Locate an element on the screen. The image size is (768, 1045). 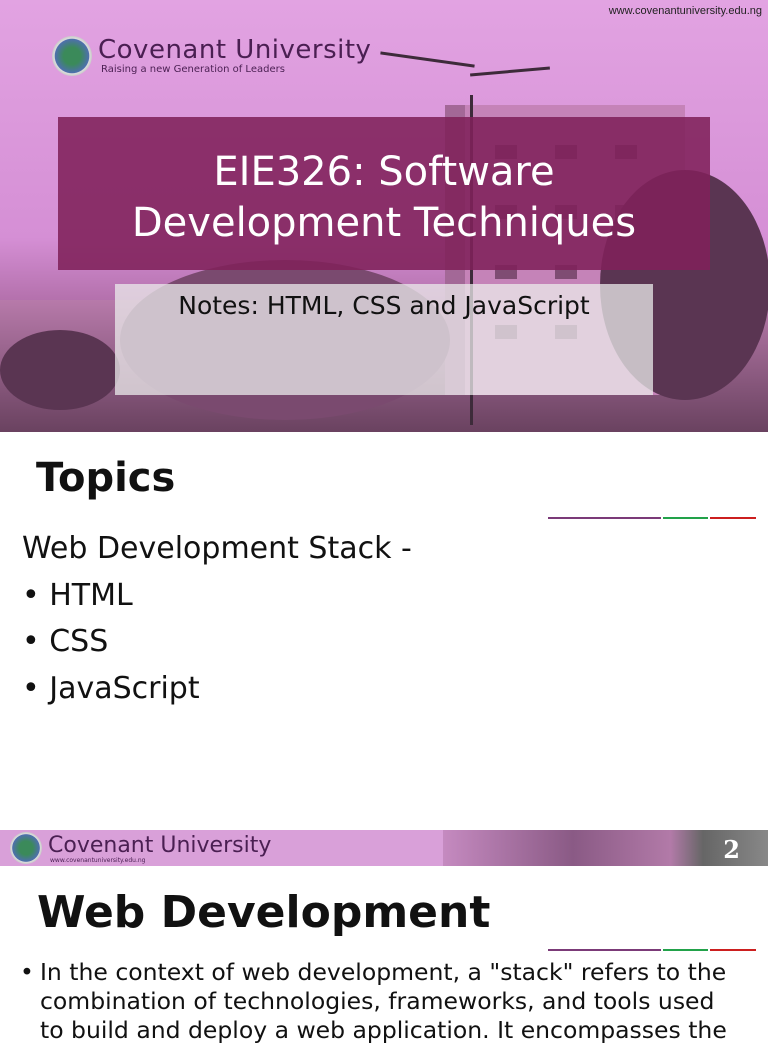
title-line: Development Techniques is located at coordinates (384, 223).